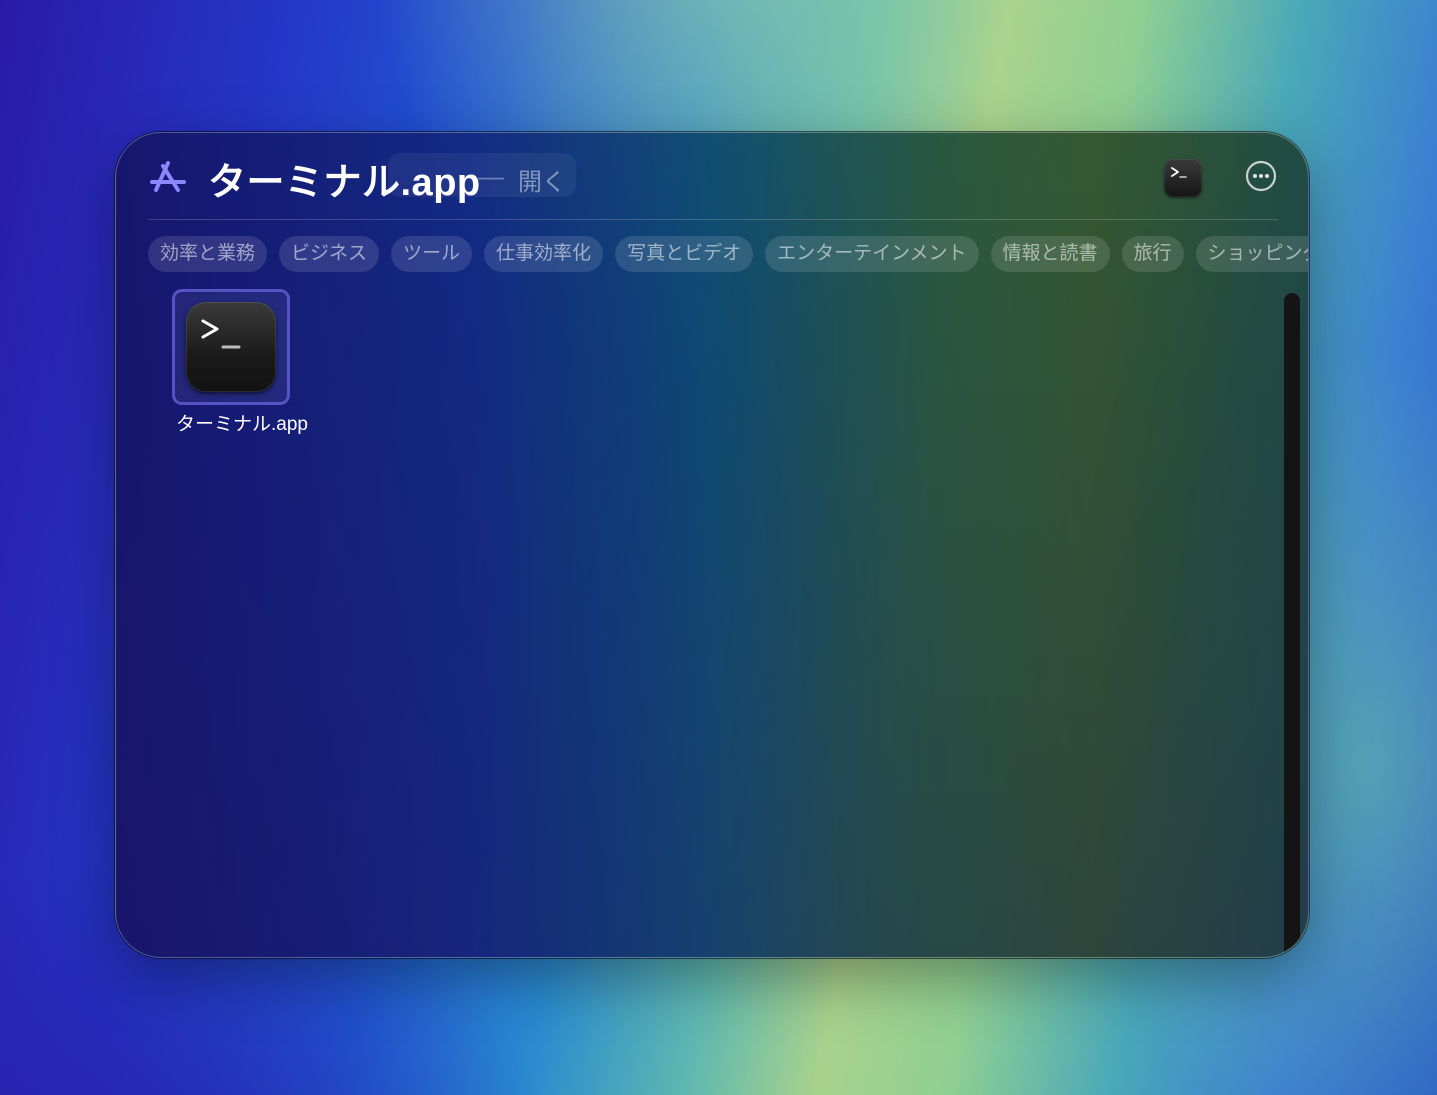 The height and width of the screenshot is (1095, 1437). Describe the element at coordinates (1152, 254) in the screenshot. I see `category-chip-travel: 旅行` at that location.